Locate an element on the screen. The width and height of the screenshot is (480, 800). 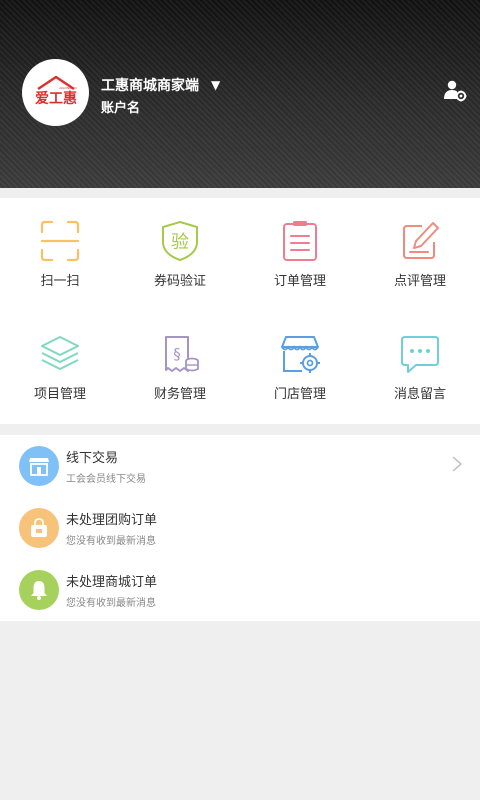
grid-label-reviews: 点评管理 is located at coordinates (419, 281).